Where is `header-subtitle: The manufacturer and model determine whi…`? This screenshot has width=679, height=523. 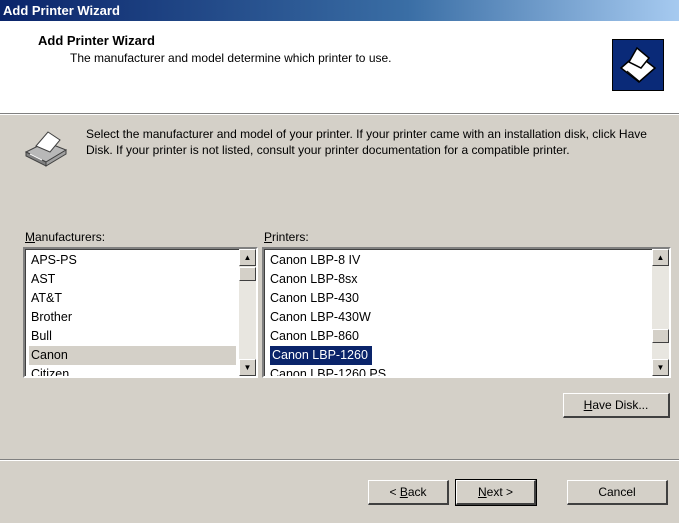 header-subtitle: The manufacturer and model determine whi… is located at coordinates (231, 58).